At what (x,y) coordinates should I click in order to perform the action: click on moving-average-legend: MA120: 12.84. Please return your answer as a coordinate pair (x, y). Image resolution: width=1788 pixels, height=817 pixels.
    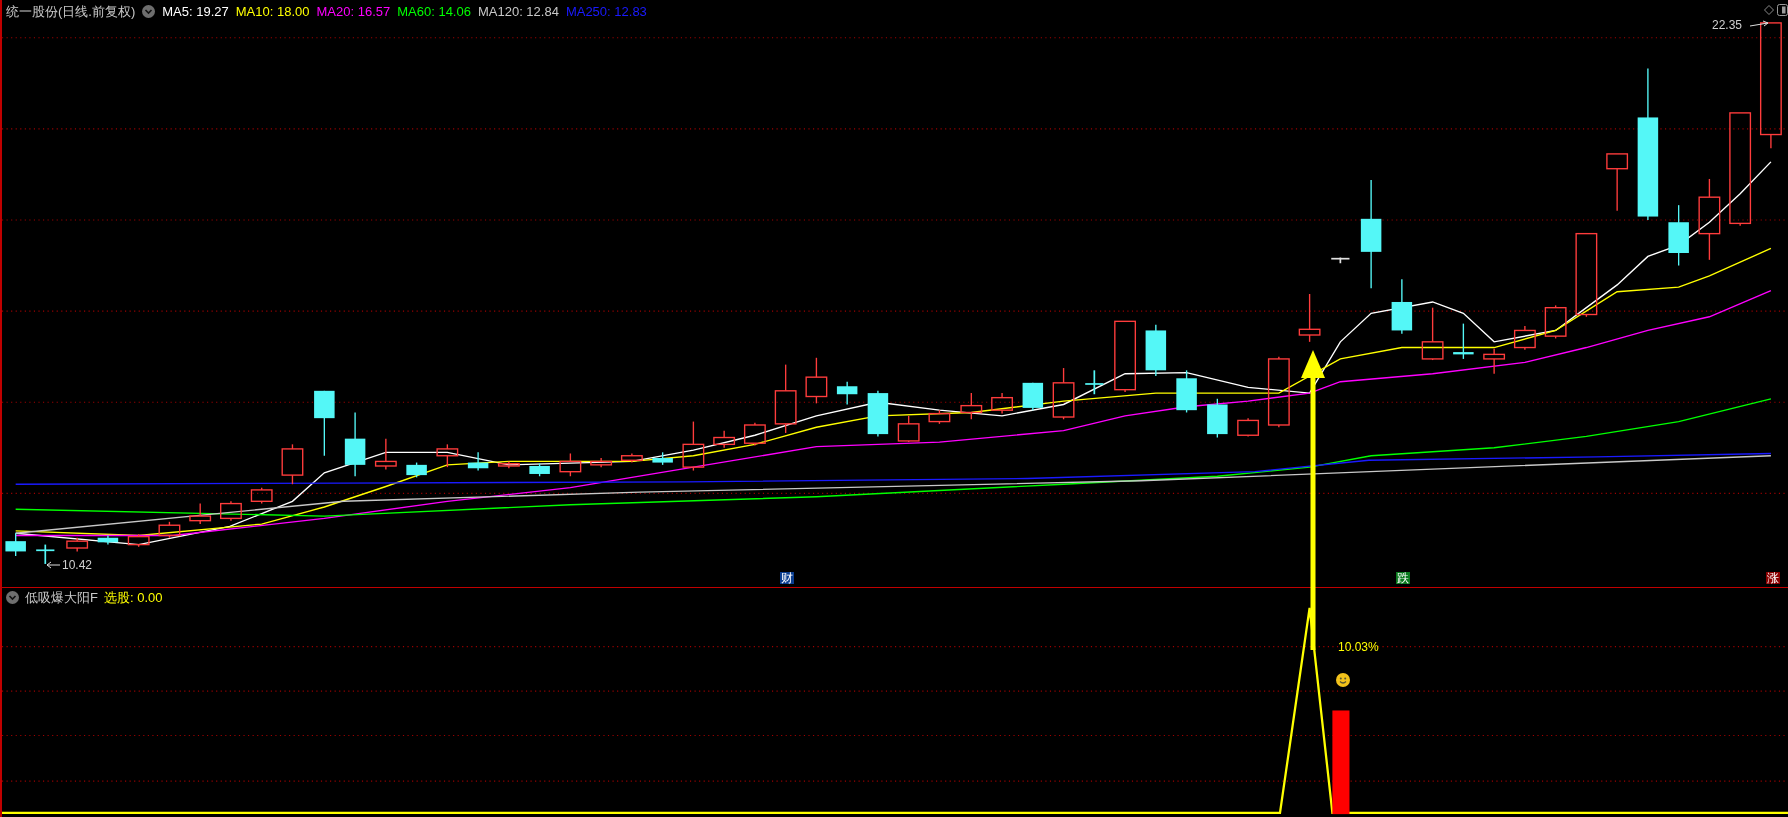
    Looking at the image, I should click on (518, 11).